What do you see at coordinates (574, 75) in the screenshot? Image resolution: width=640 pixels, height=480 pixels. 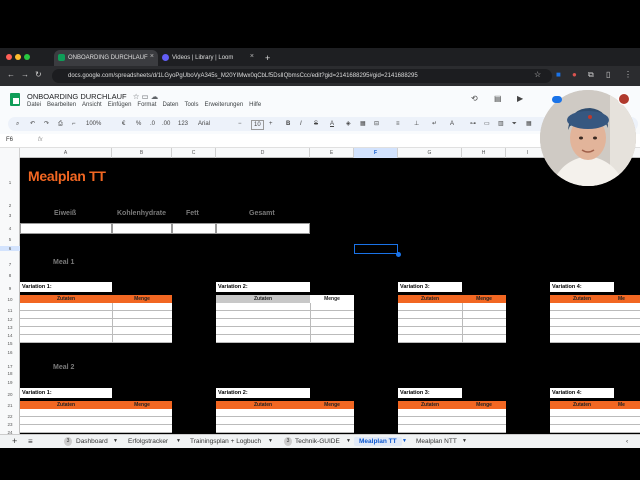 I see `extension-icon: ●` at bounding box center [574, 75].